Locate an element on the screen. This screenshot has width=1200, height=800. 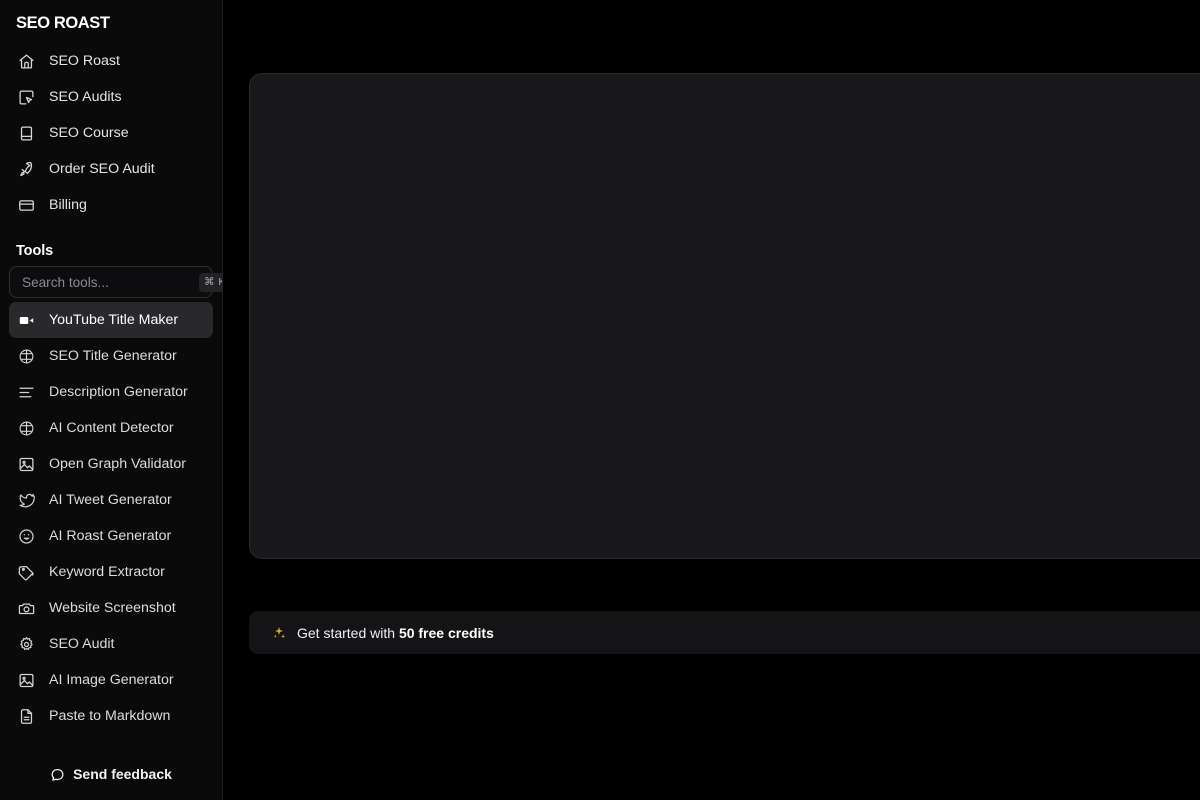
sidebar-item-seo-audits: SEO Audits is located at coordinates (111, 97).